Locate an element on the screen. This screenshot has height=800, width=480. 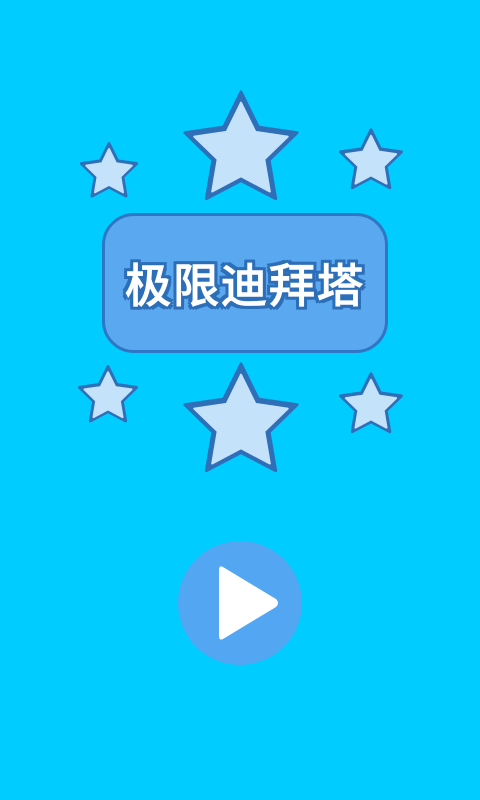
play-icon is located at coordinates (248, 603).